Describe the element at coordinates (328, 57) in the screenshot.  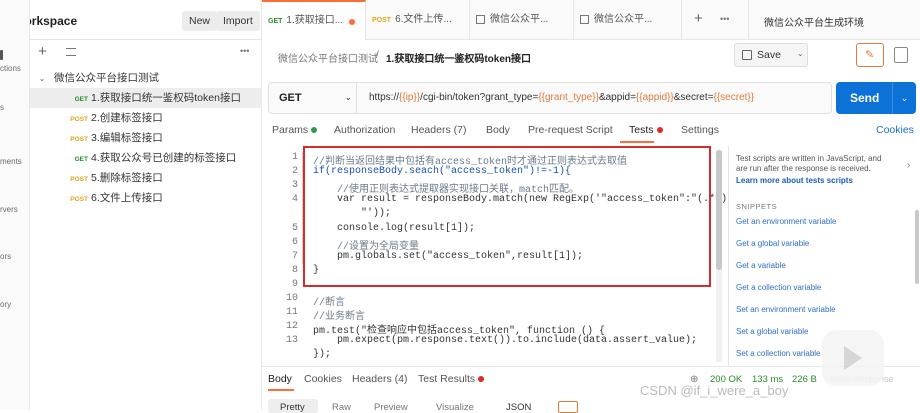
I see `breadcrumb-parent: 微信公众平台接口测试` at that location.